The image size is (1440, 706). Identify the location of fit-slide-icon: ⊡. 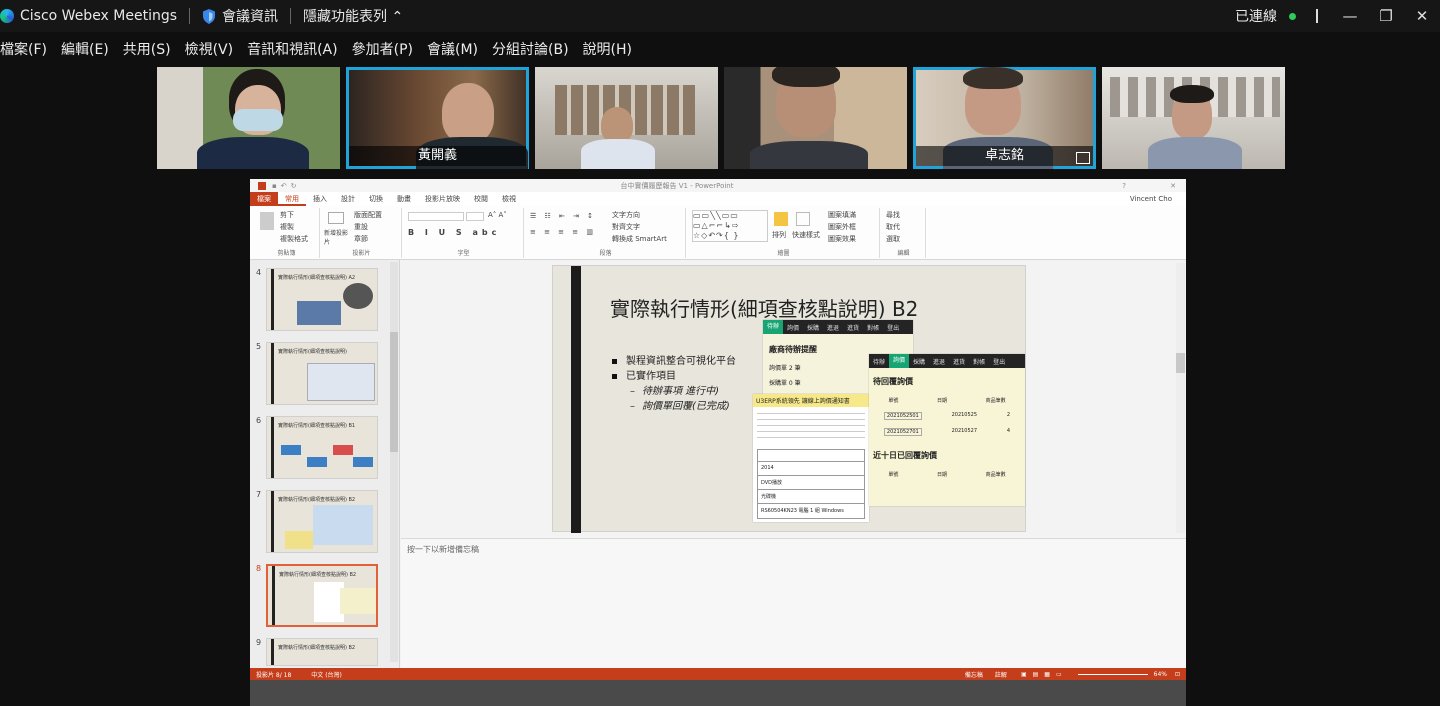
(1177, 674).